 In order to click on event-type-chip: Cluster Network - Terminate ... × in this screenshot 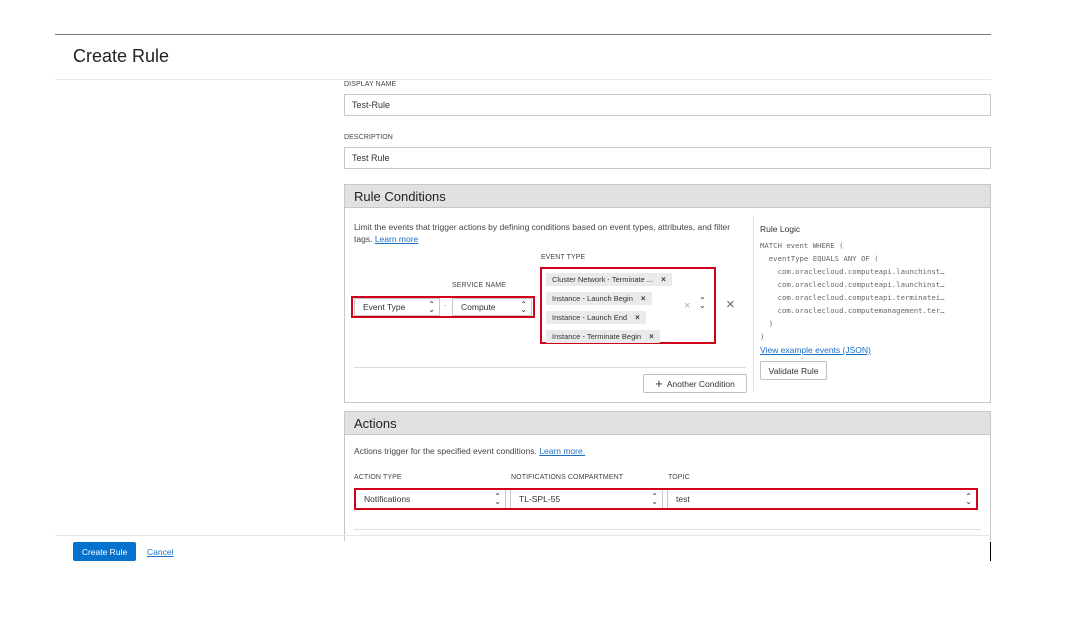, I will do `click(609, 279)`.